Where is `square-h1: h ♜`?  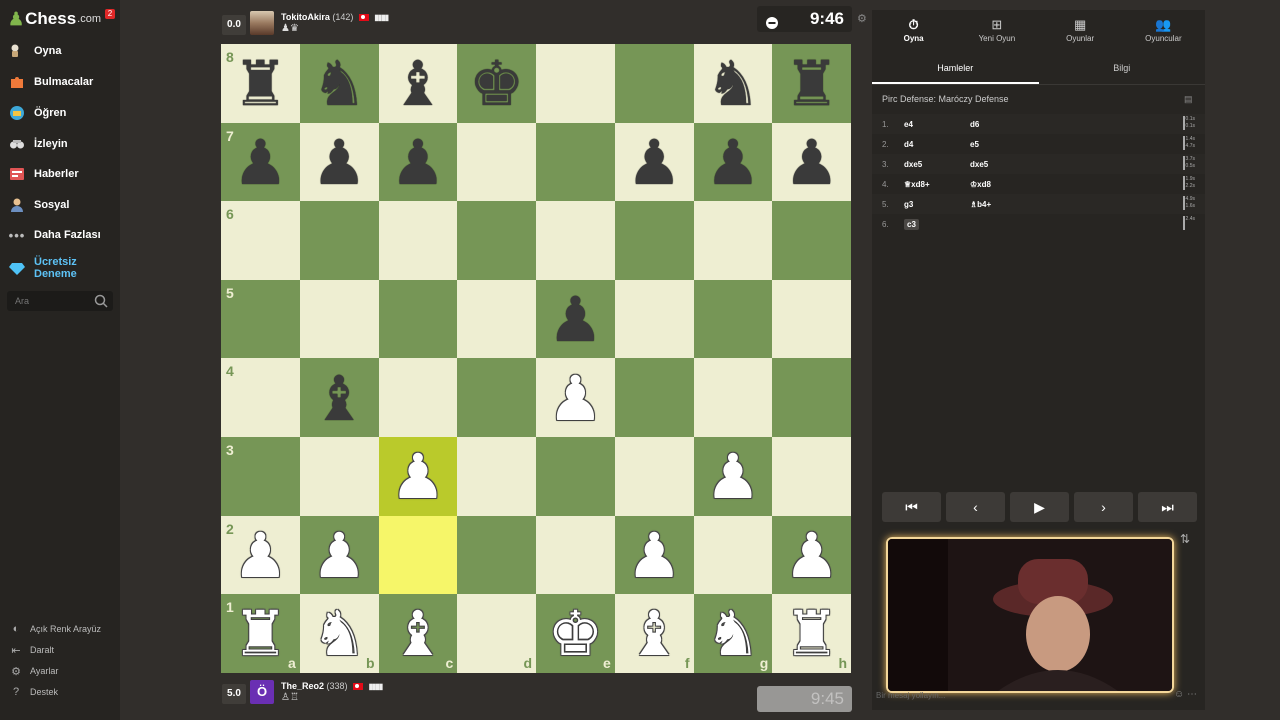 square-h1: h ♜ is located at coordinates (811, 633).